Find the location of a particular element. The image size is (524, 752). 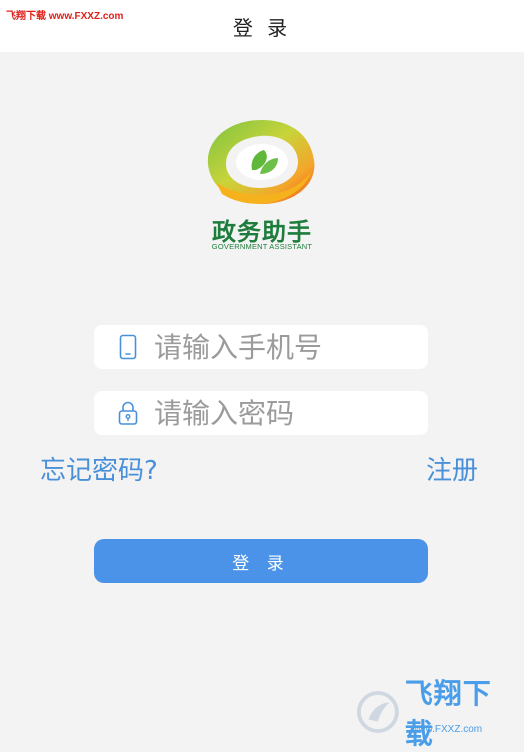

password-input is located at coordinates (284, 413).